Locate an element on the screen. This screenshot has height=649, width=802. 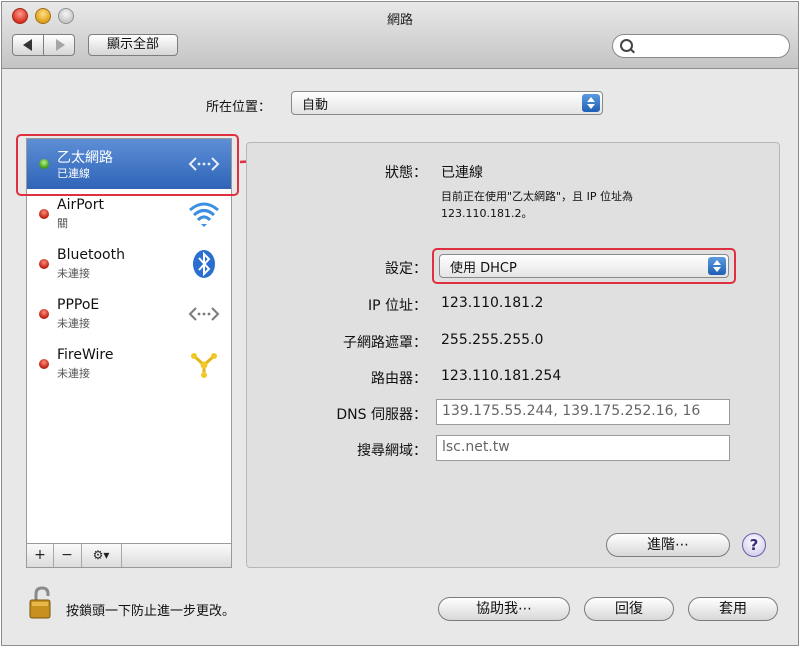
dns-servers-label: DNS 伺服器： is located at coordinates (381, 415).